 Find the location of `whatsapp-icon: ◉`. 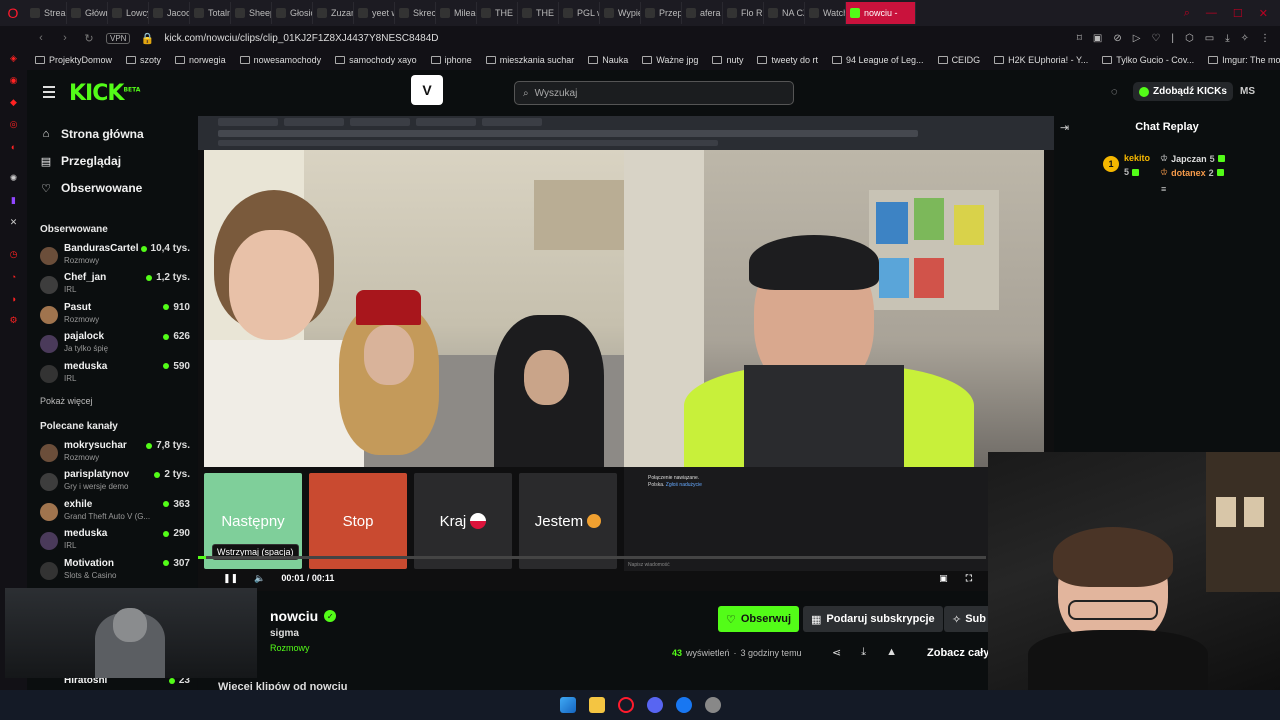

whatsapp-icon: ◉ is located at coordinates (13, 80).